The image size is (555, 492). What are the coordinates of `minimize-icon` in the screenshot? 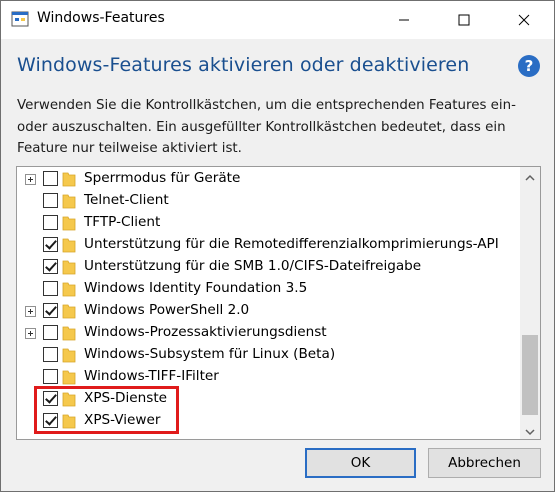 It's located at (404, 20).